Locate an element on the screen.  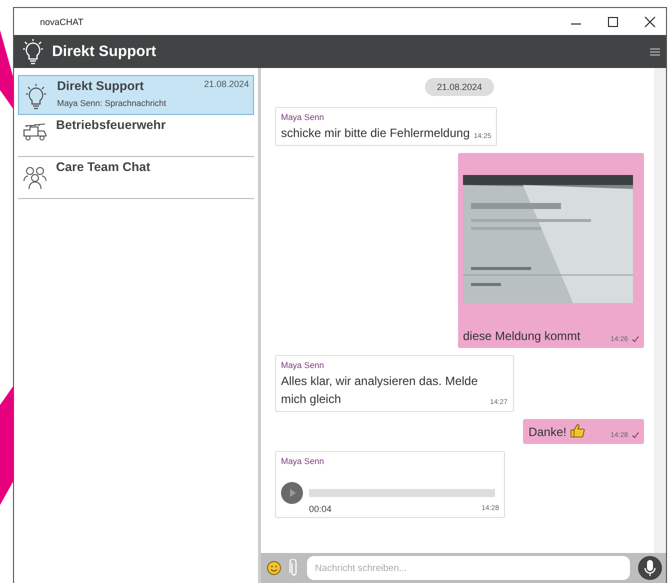
conversation-preview: Maya Senn: Sprachnachricht is located at coordinates (112, 103).